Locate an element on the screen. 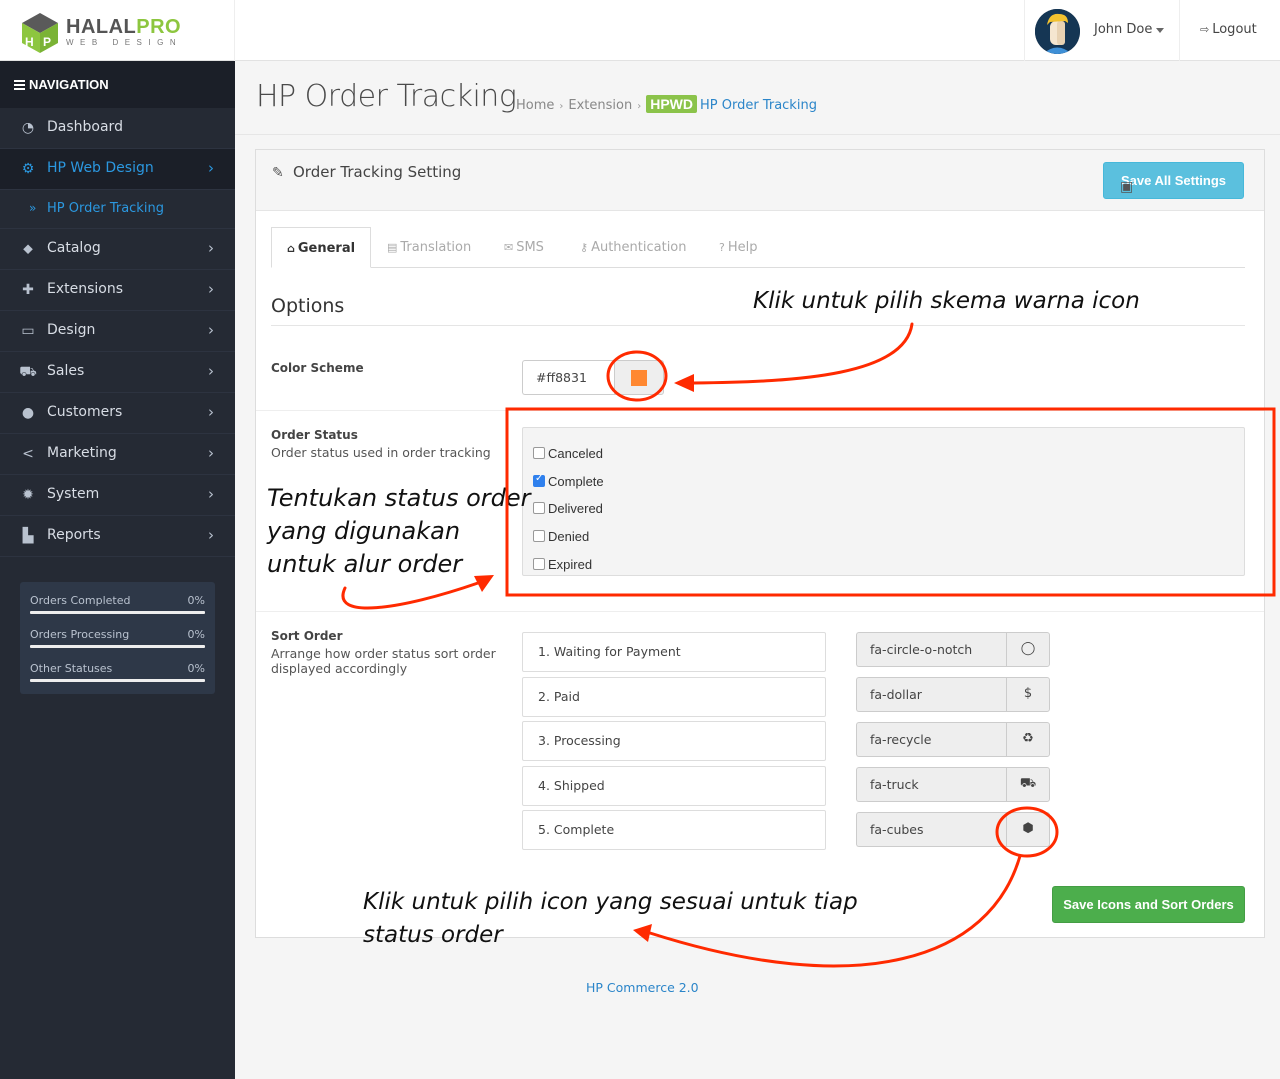 Image resolution: width=1280 pixels, height=1079 pixels. checkbox-label: Denied is located at coordinates (569, 536).